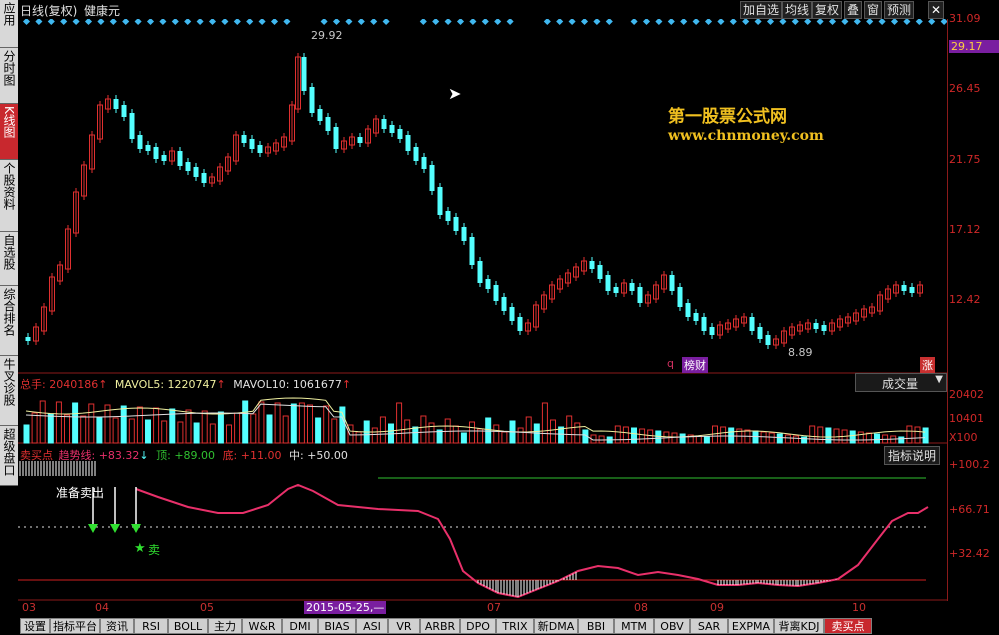 The height and width of the screenshot is (635, 999). What do you see at coordinates (478, 626) in the screenshot?
I see `bottom-tab-dpo: DPO` at bounding box center [478, 626].